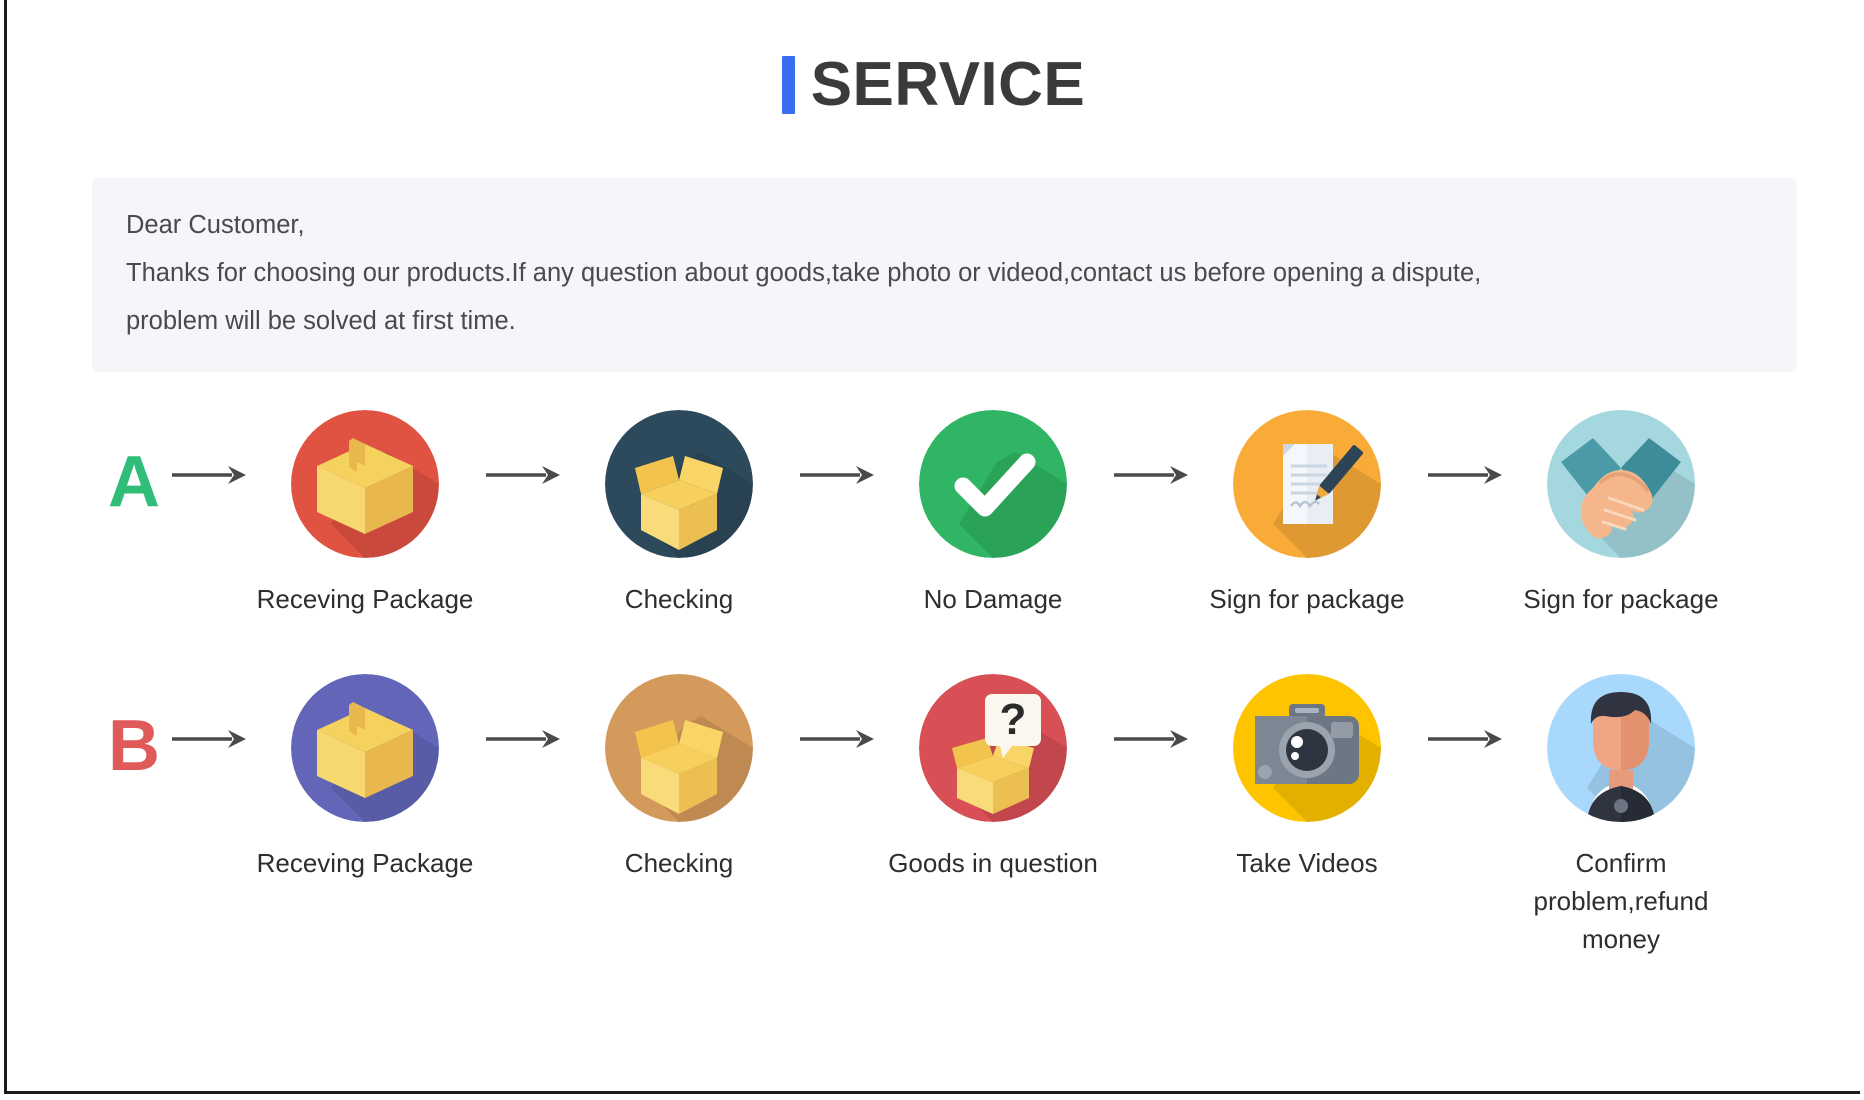  Describe the element at coordinates (1621, 901) in the screenshot. I see `flow-step-label: Confirm problem,refund money` at that location.